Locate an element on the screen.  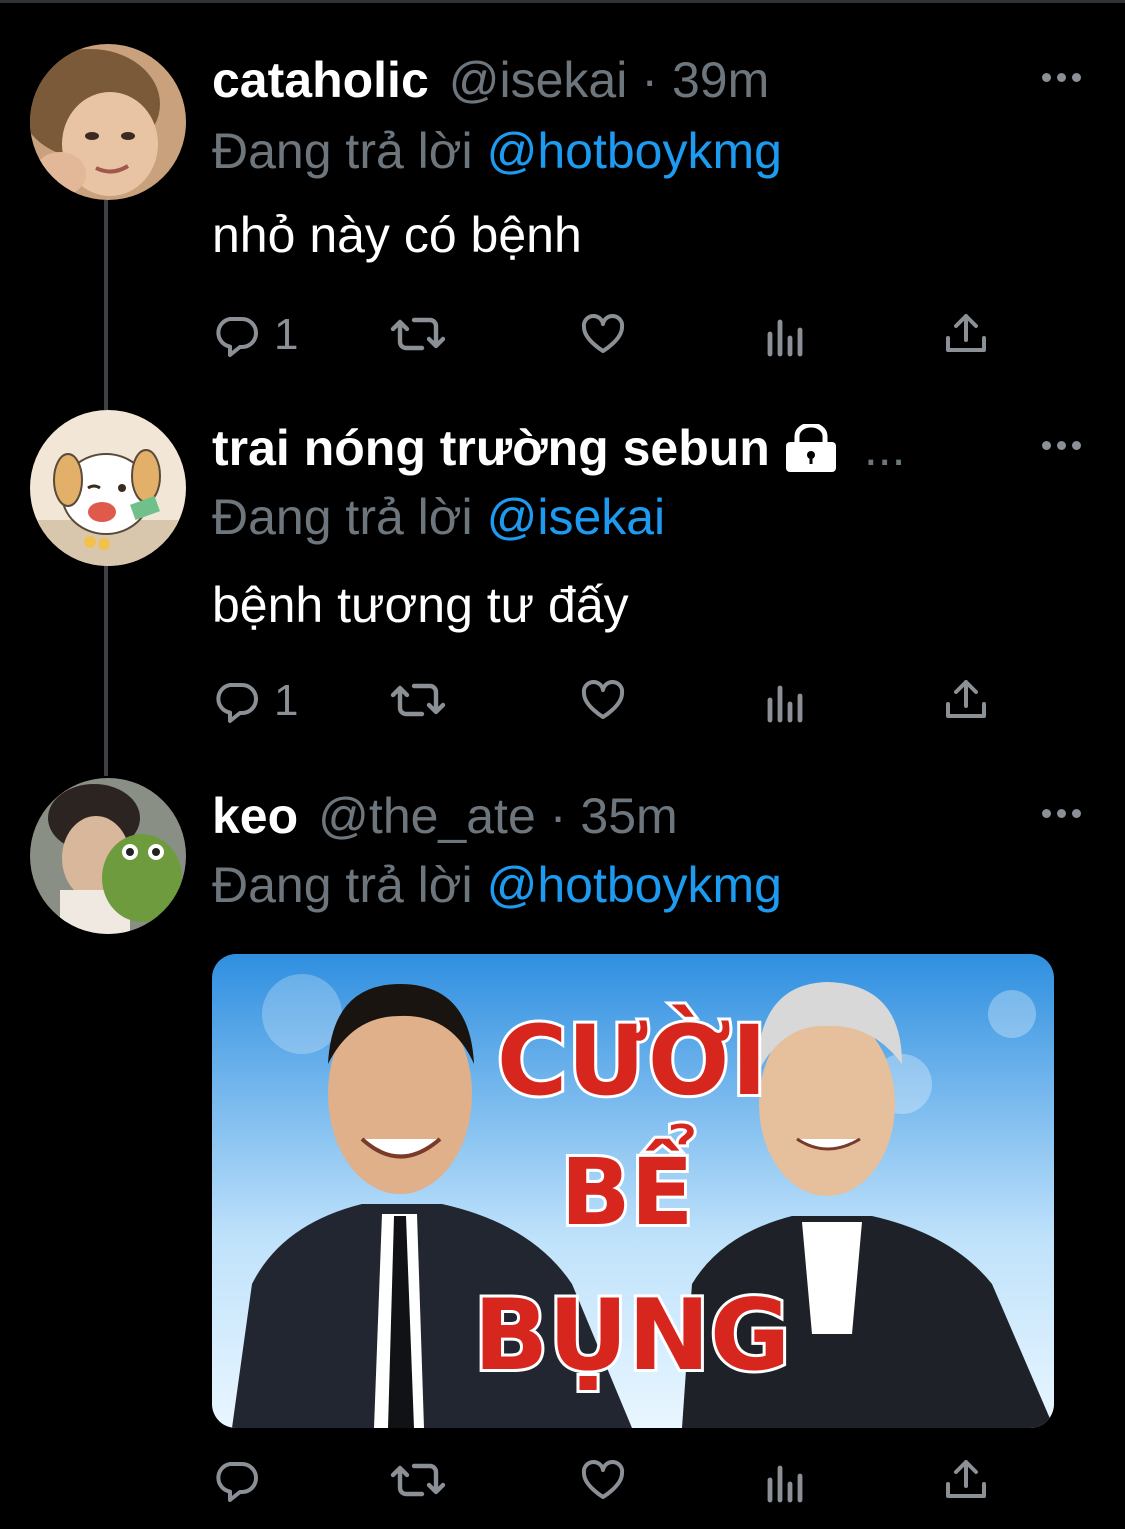
media-title-line1: CƯỜI is located at coordinates (632, 1061).